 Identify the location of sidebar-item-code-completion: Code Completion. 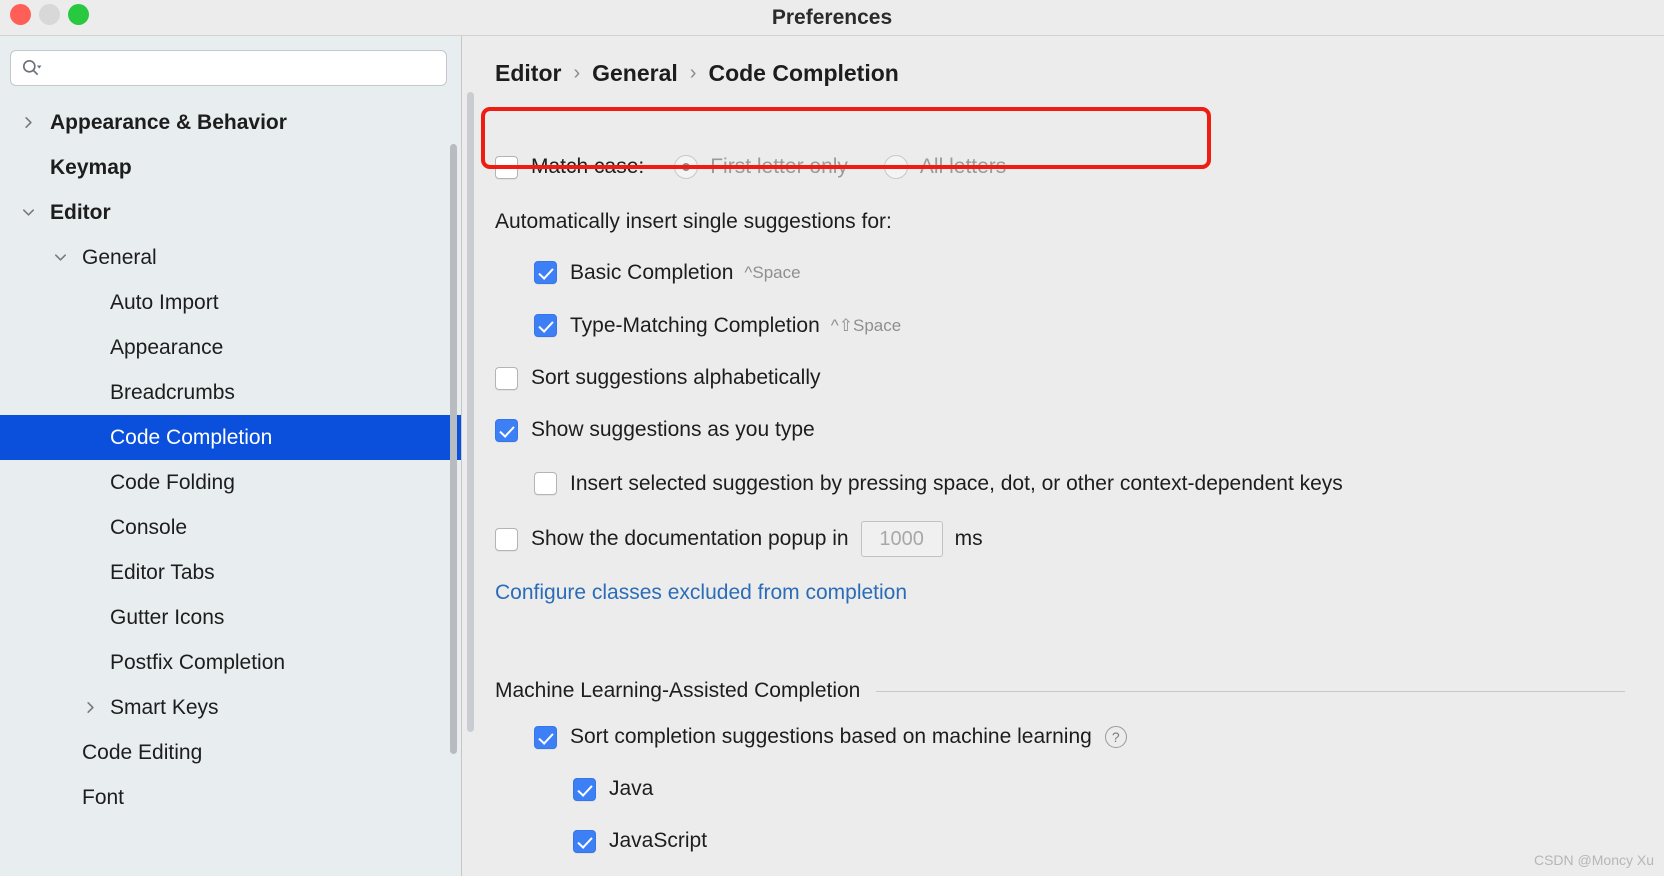
(230, 437).